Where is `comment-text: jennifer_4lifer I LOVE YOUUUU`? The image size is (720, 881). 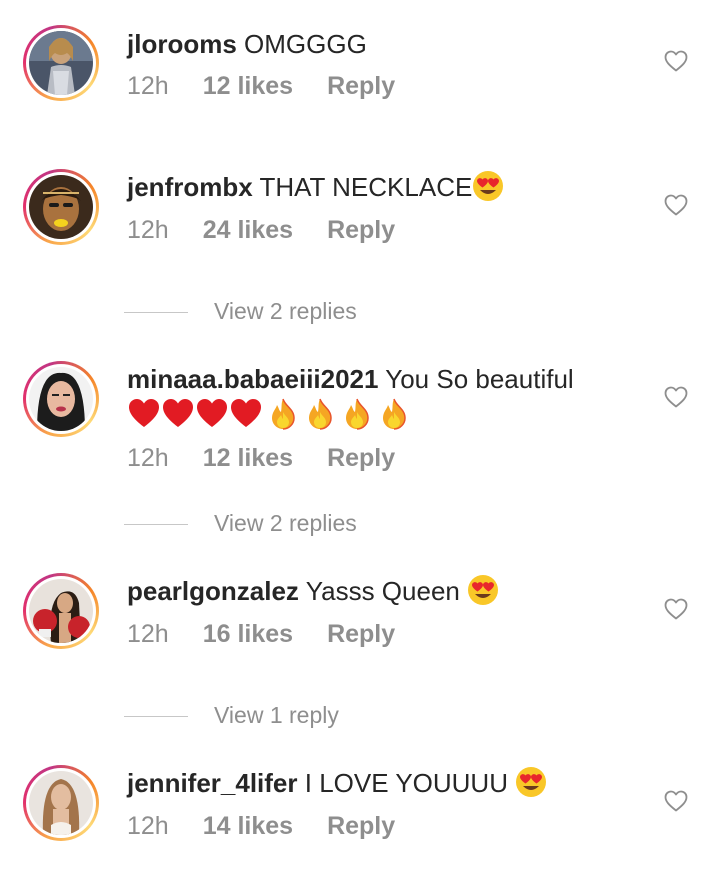 comment-text: jennifer_4lifer I LOVE YOUUUU is located at coordinates (387, 783).